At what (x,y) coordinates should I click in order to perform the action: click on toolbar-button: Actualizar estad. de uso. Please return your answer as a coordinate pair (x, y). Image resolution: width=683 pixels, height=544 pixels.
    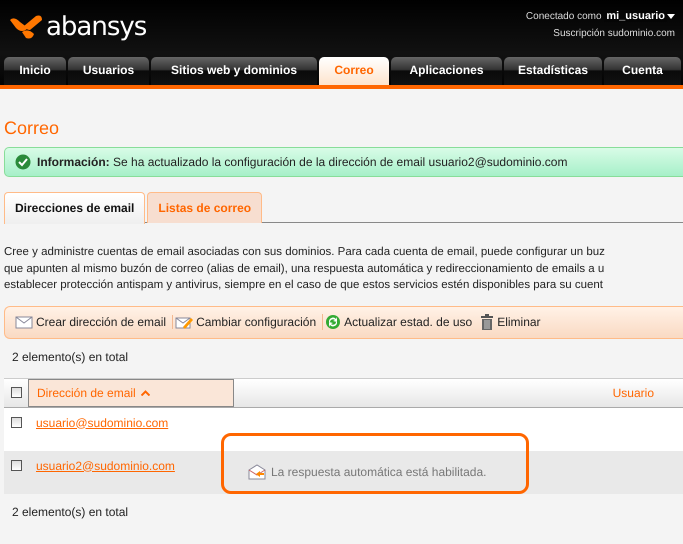
    Looking at the image, I should click on (400, 322).